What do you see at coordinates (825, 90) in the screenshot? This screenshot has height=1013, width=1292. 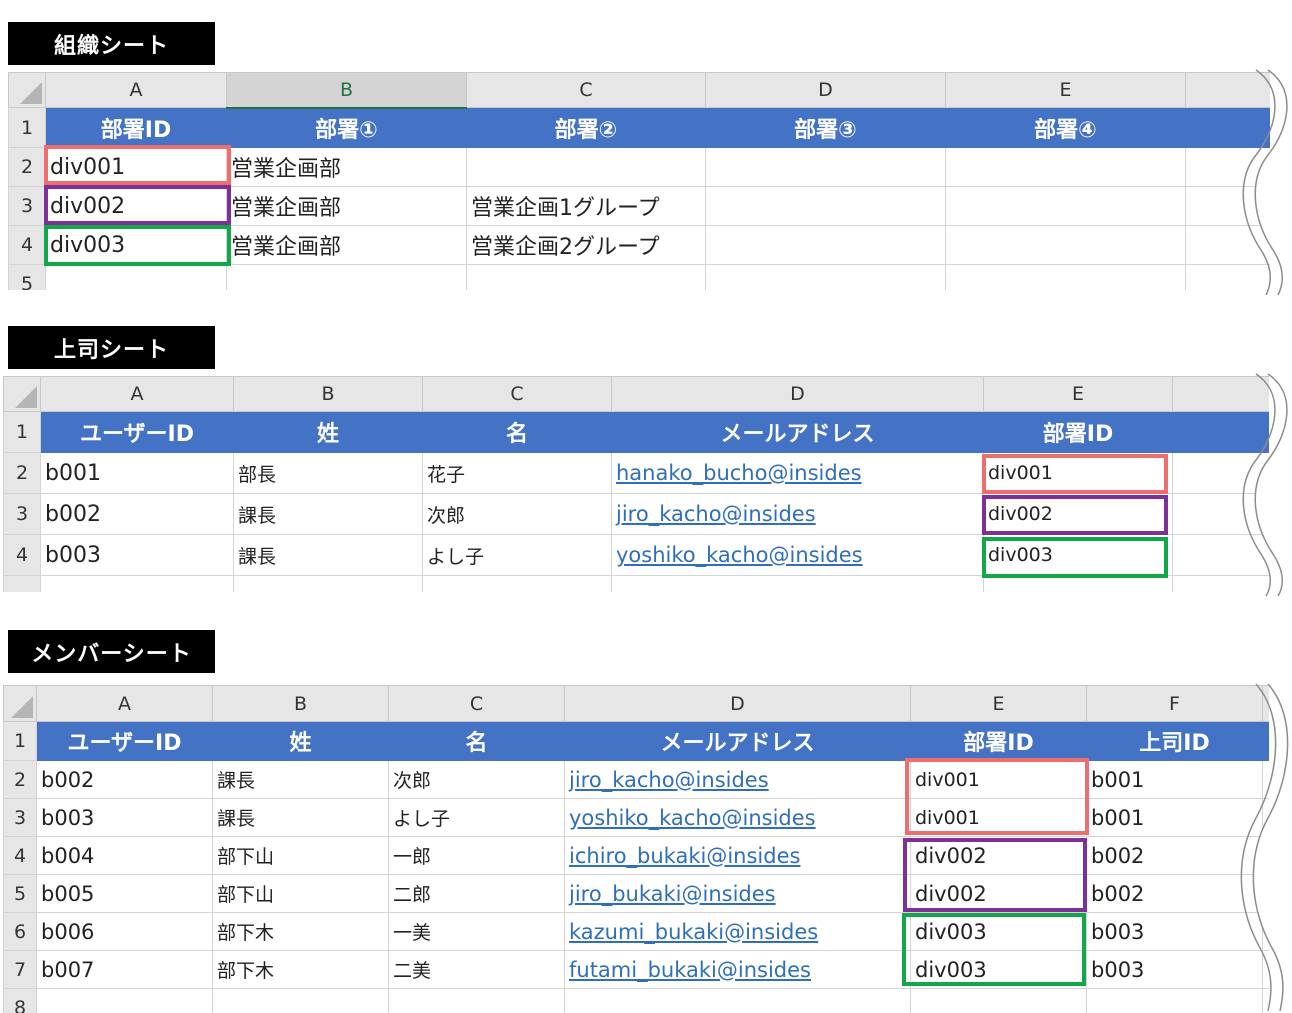 I see `column-header-d: D` at bounding box center [825, 90].